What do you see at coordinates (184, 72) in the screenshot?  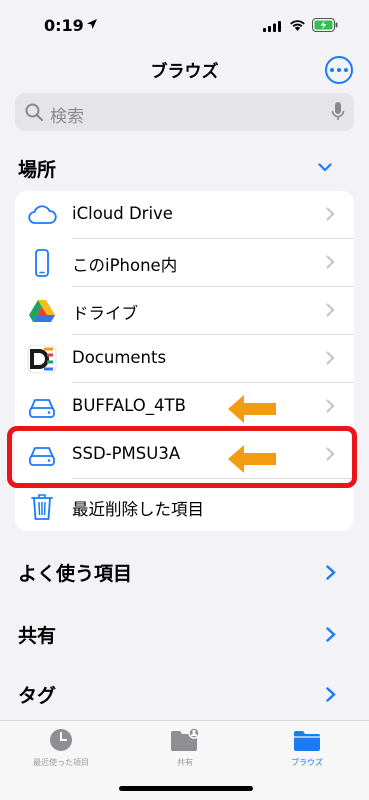 I see `page-title: ブラウズ` at bounding box center [184, 72].